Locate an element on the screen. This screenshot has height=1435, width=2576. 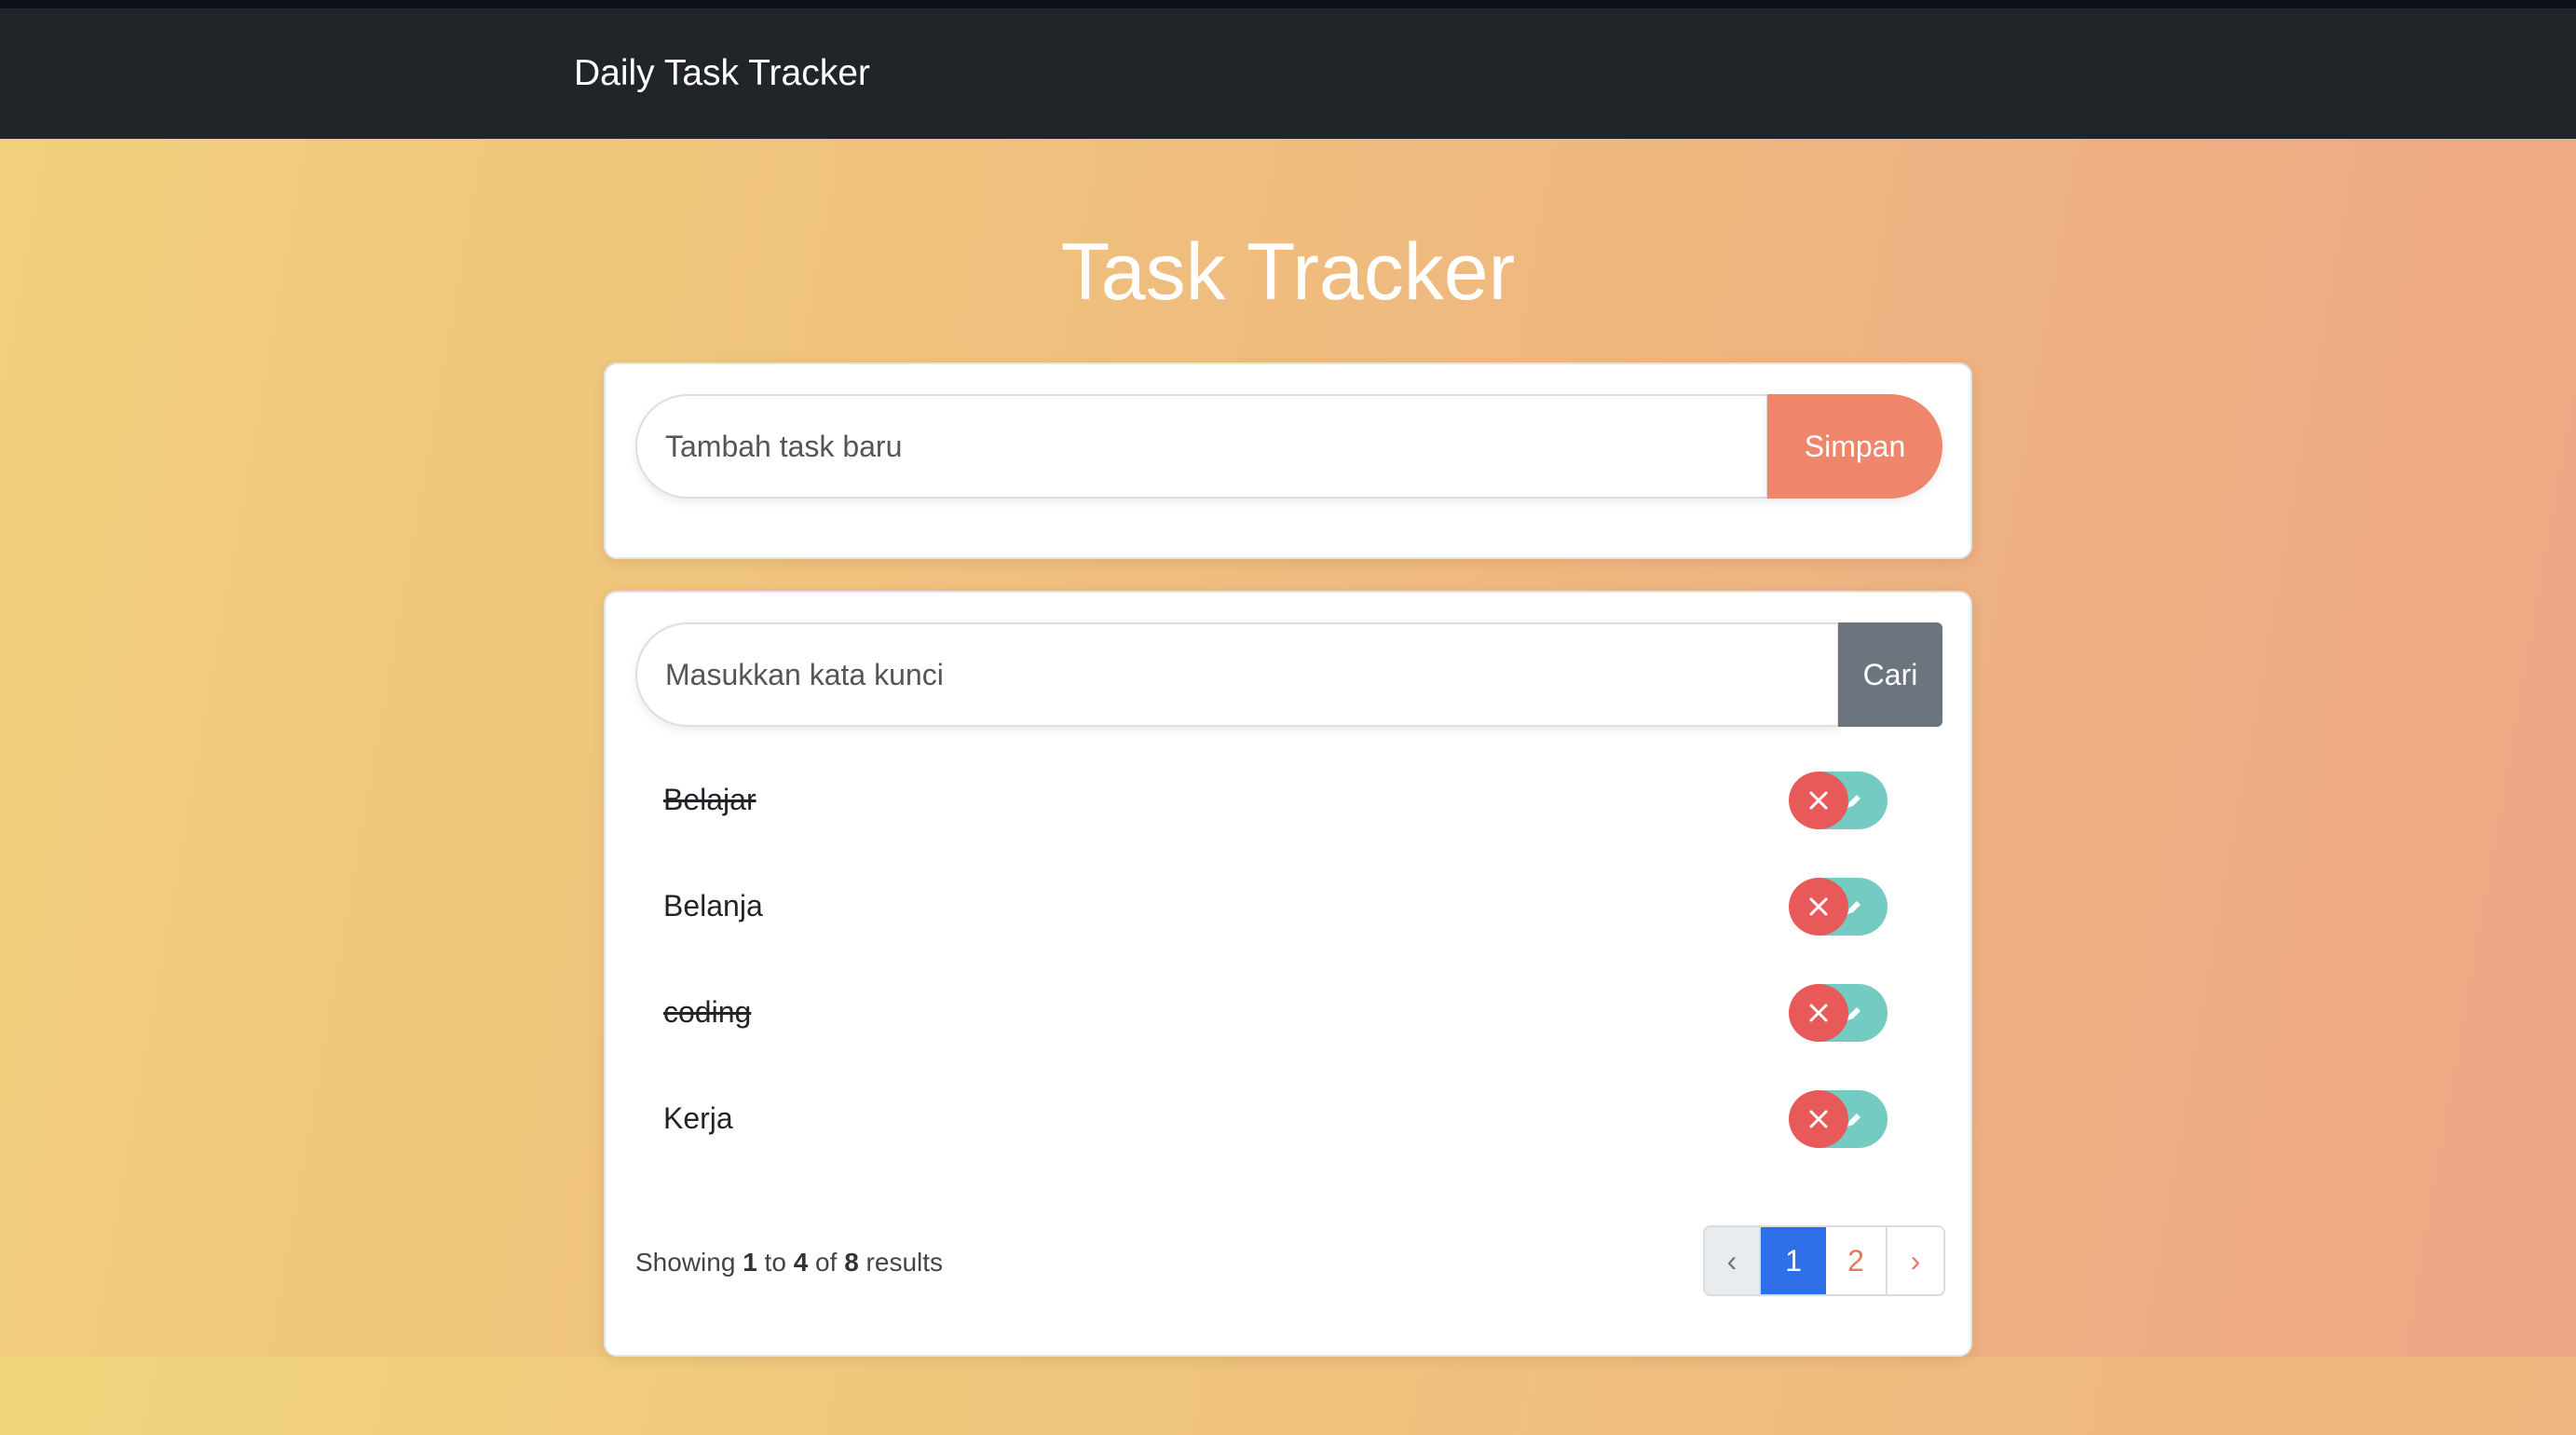
search-button: Cari is located at coordinates (1890, 674).